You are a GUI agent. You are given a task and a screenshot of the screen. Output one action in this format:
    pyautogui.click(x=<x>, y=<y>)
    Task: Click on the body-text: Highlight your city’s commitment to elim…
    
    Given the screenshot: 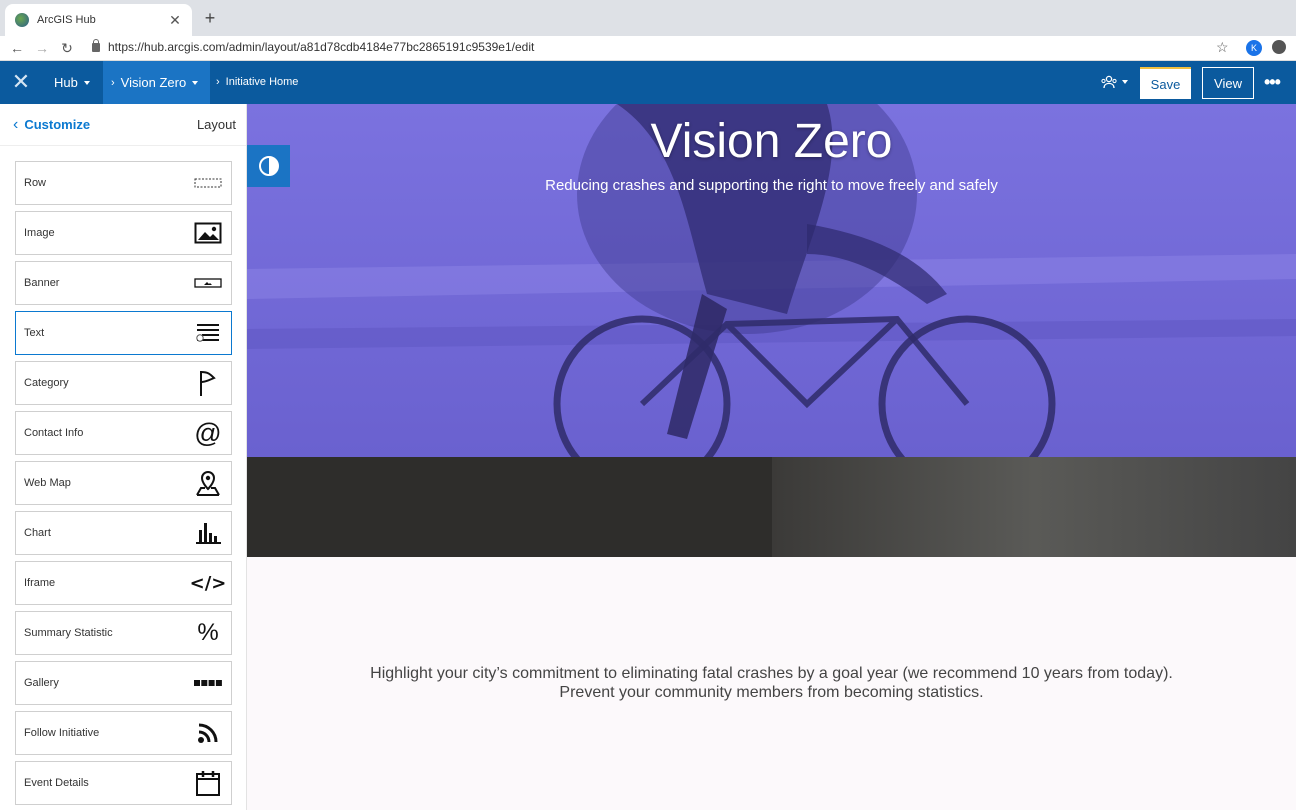 What is the action you would take?
    pyautogui.click(x=771, y=683)
    